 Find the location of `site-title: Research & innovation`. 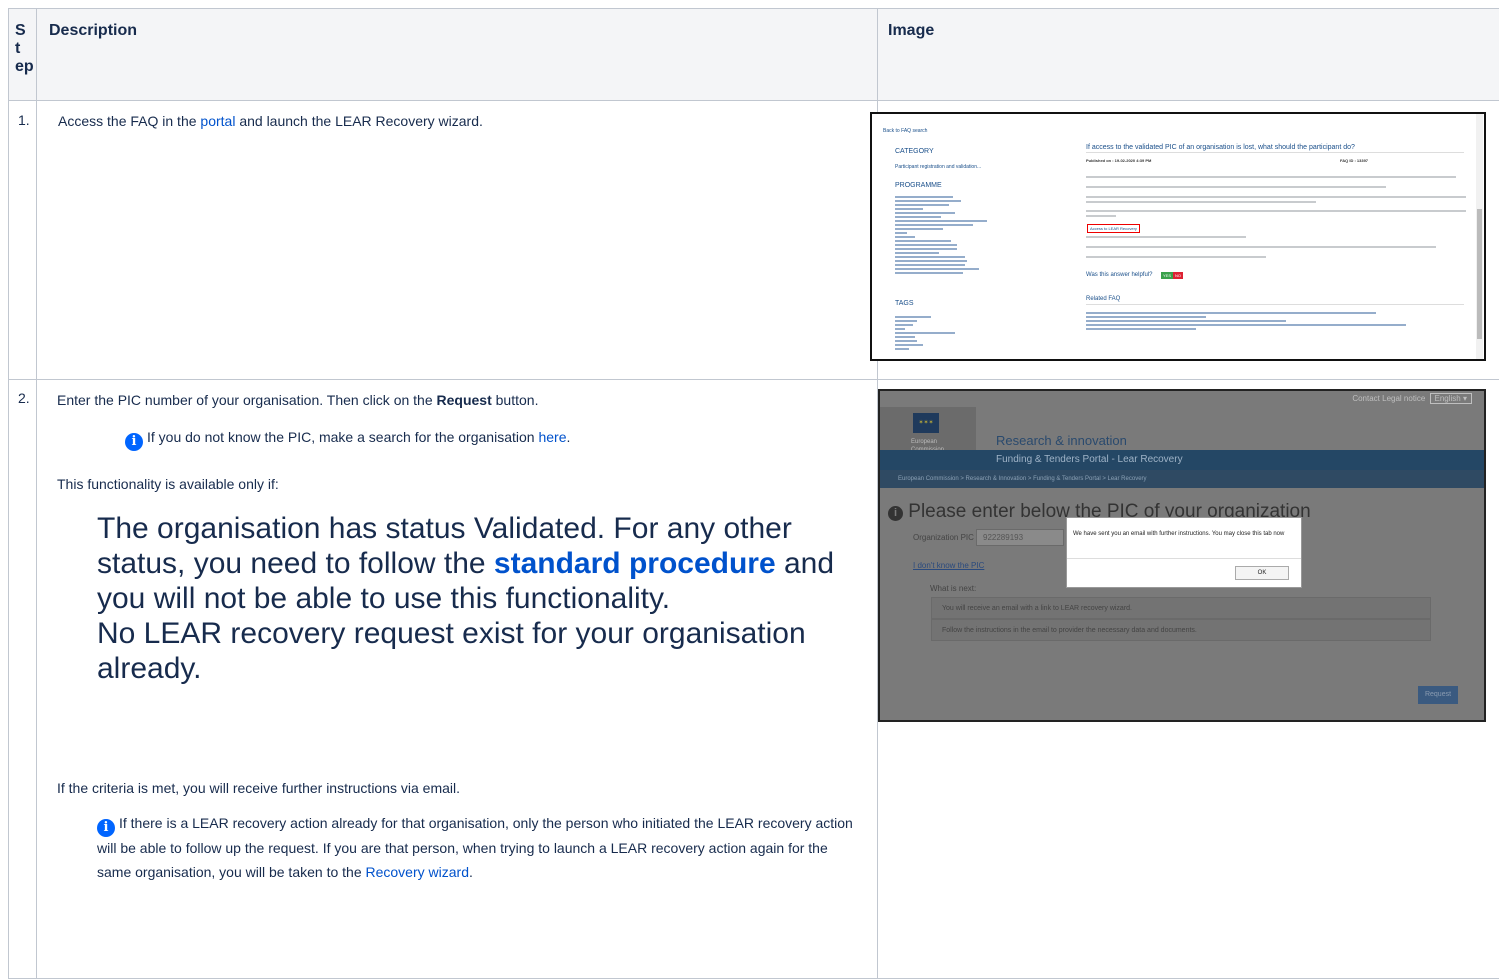

site-title: Research & innovation is located at coordinates (1061, 440).